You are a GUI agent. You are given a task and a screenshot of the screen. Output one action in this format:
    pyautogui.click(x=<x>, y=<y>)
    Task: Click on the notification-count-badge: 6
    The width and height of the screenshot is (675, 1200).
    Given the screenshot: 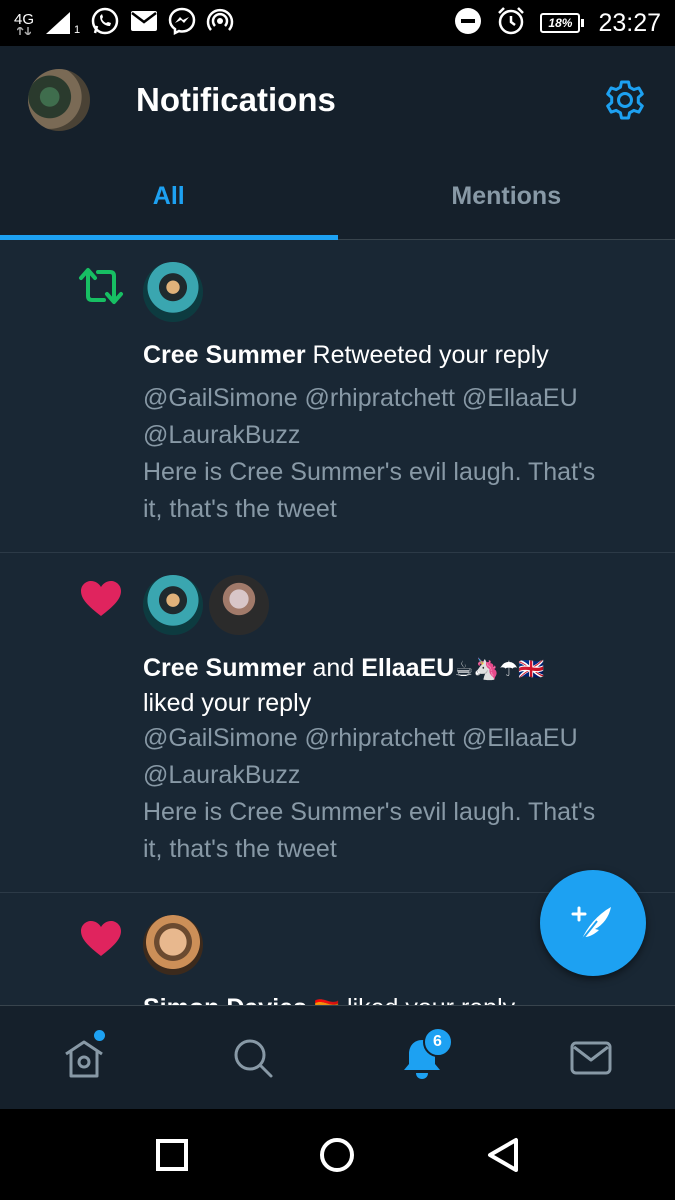 What is the action you would take?
    pyautogui.click(x=437, y=1042)
    